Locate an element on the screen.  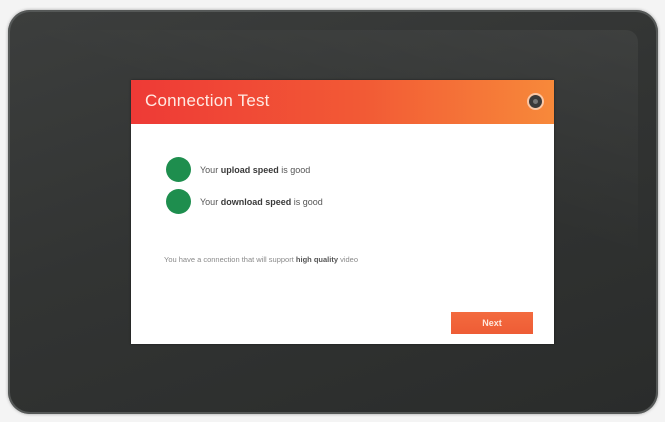
note-emphasis: high quality is located at coordinates (316, 259).